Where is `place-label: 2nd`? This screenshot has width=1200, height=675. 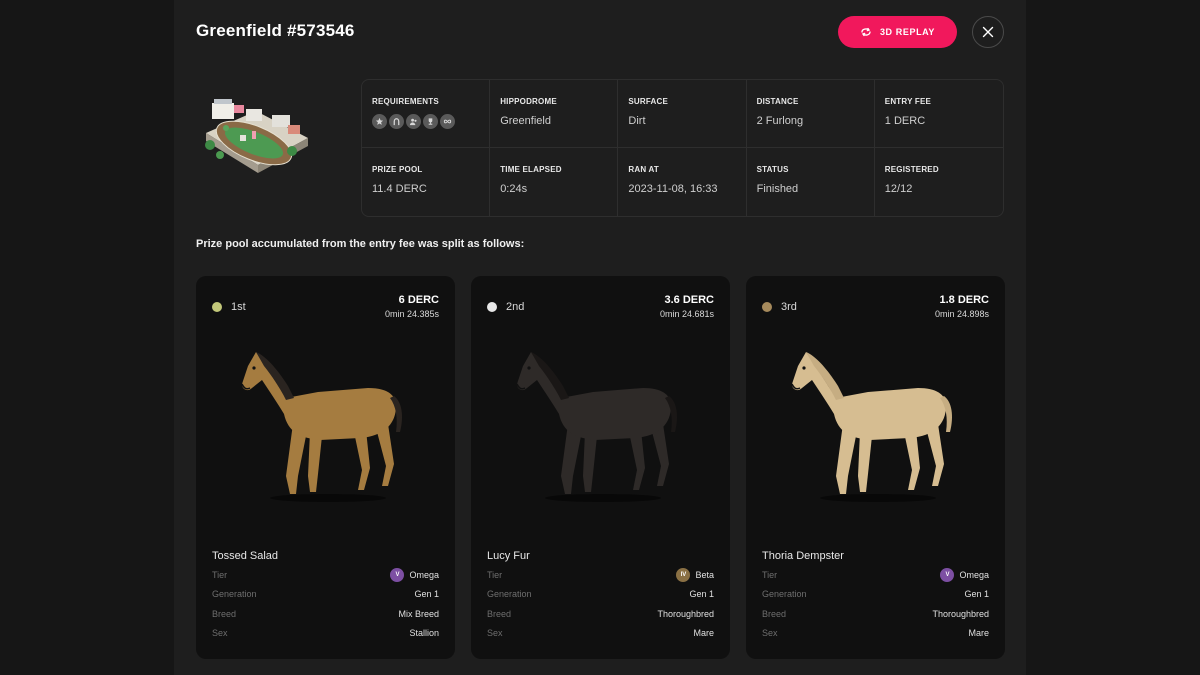 place-label: 2nd is located at coordinates (515, 307).